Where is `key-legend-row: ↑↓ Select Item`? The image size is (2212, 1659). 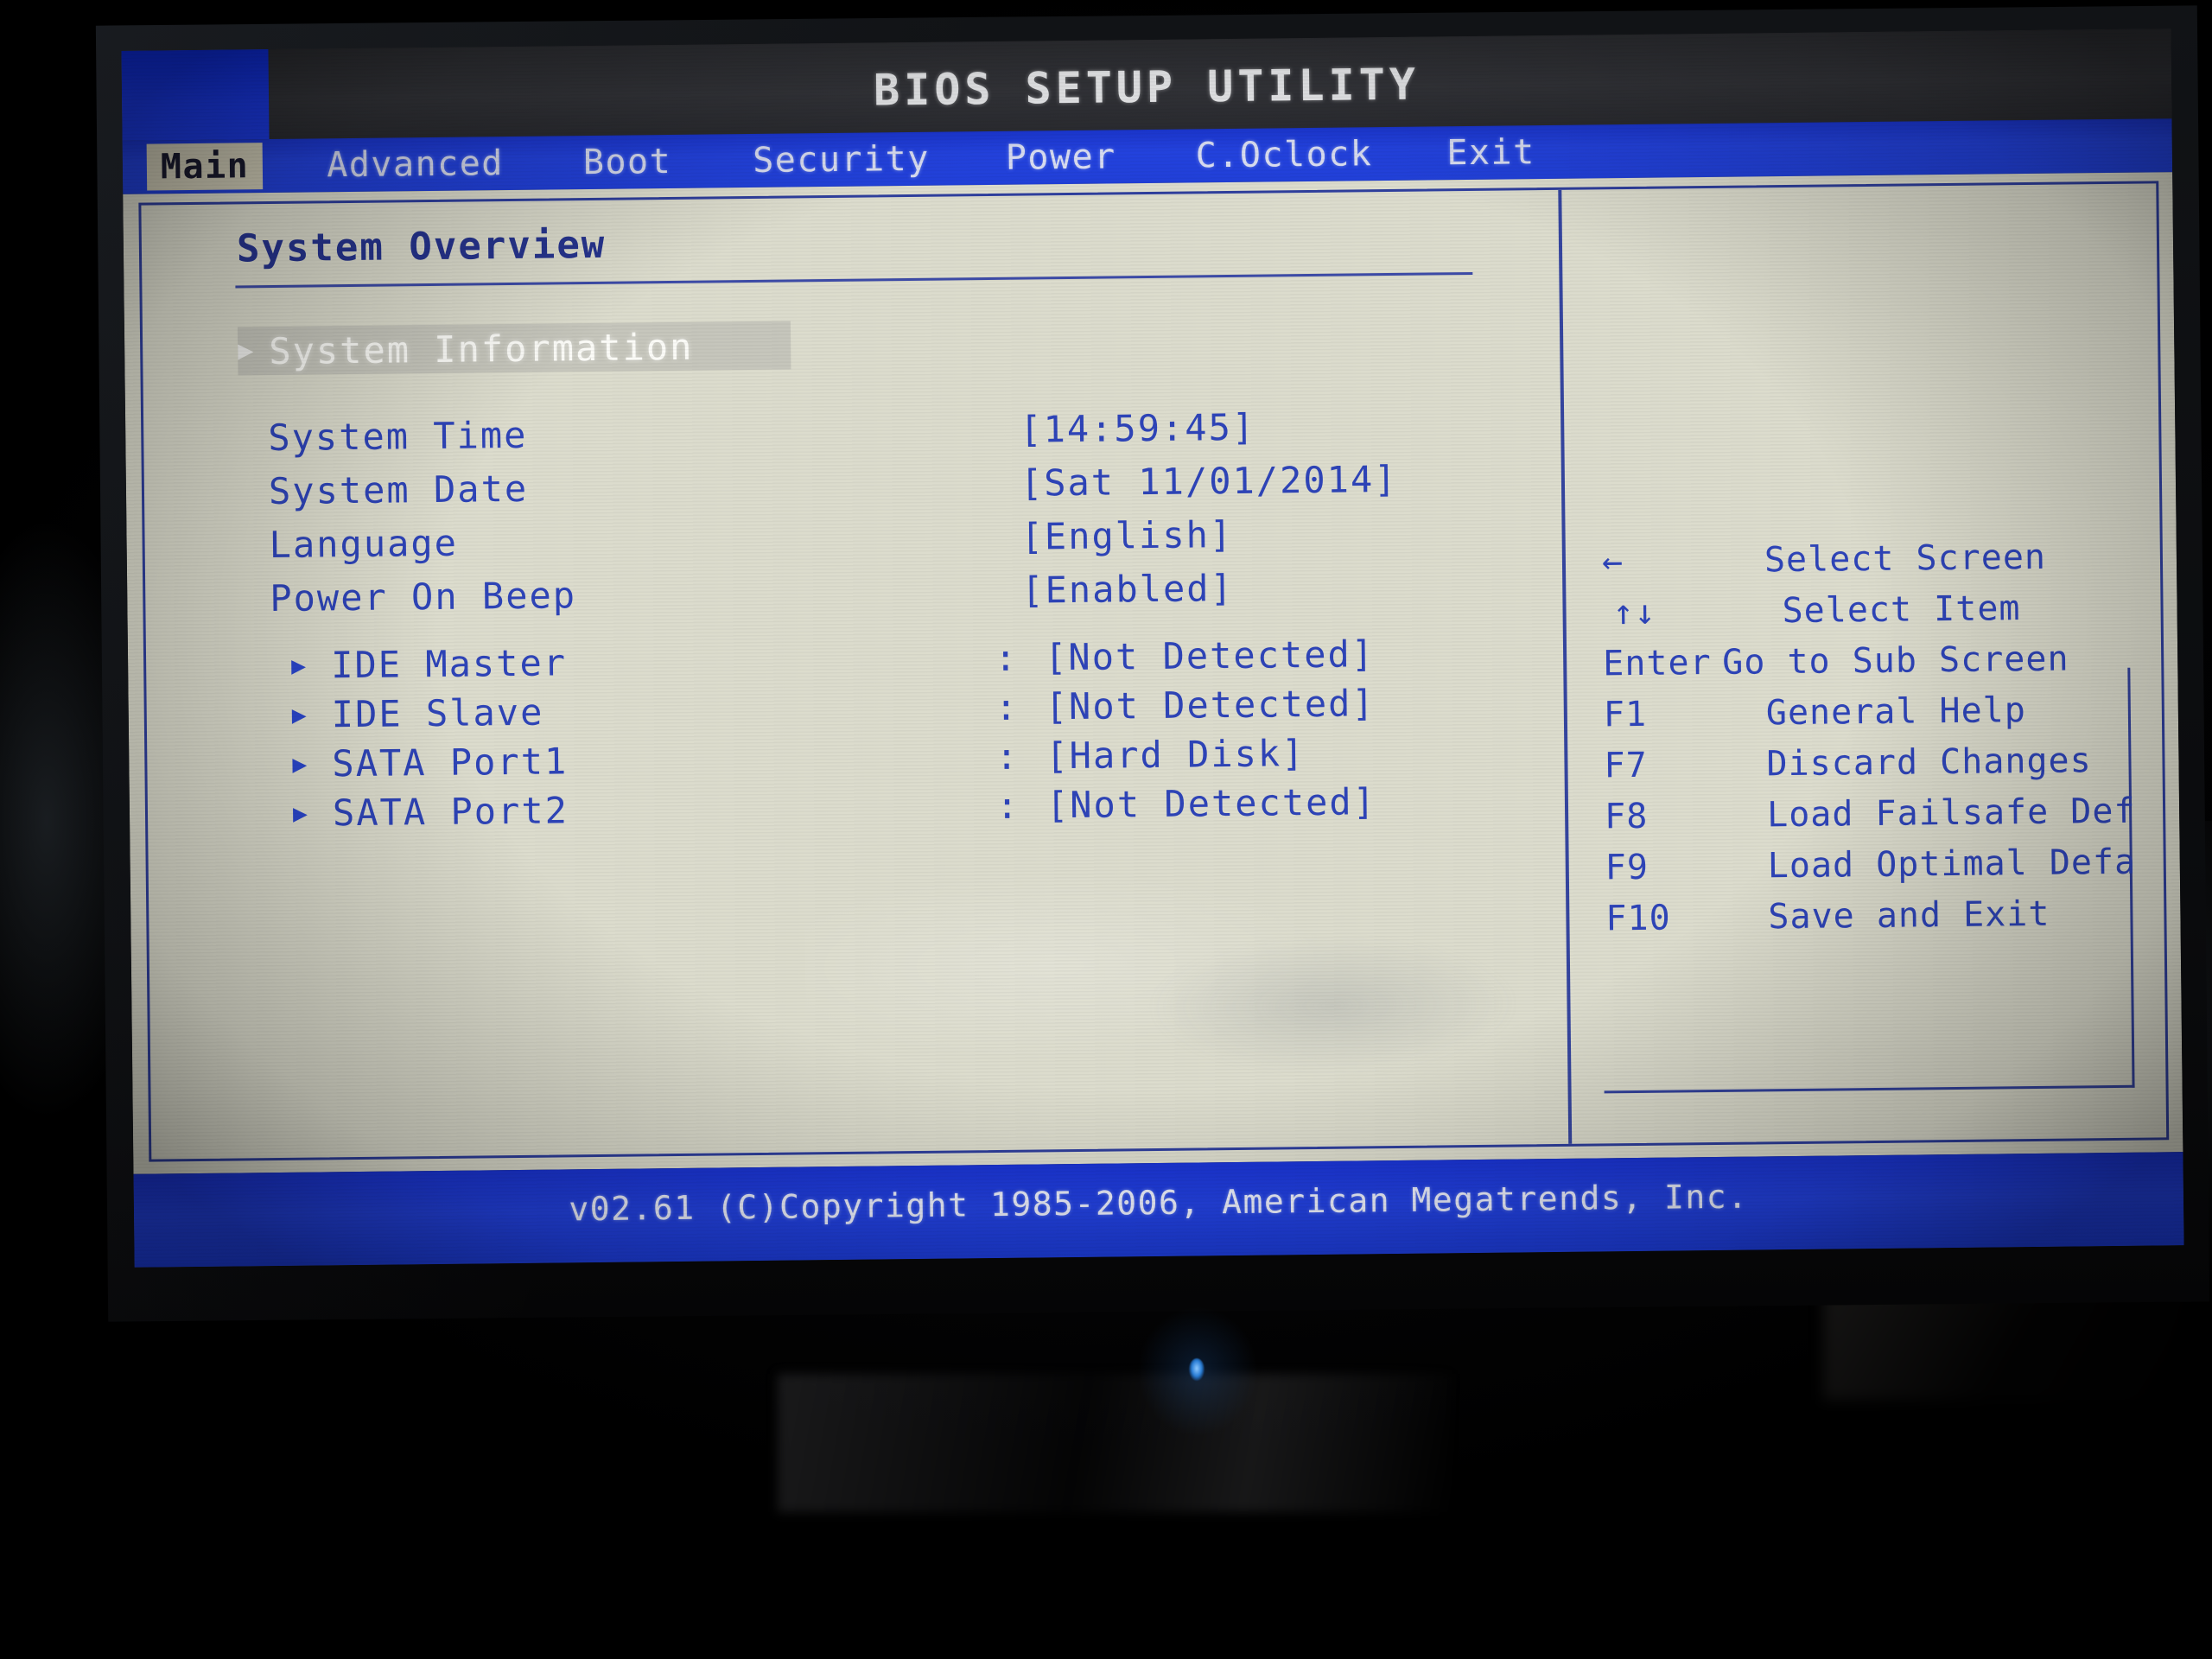
key-legend-row: ↑↓ Select Item is located at coordinates (1887, 615).